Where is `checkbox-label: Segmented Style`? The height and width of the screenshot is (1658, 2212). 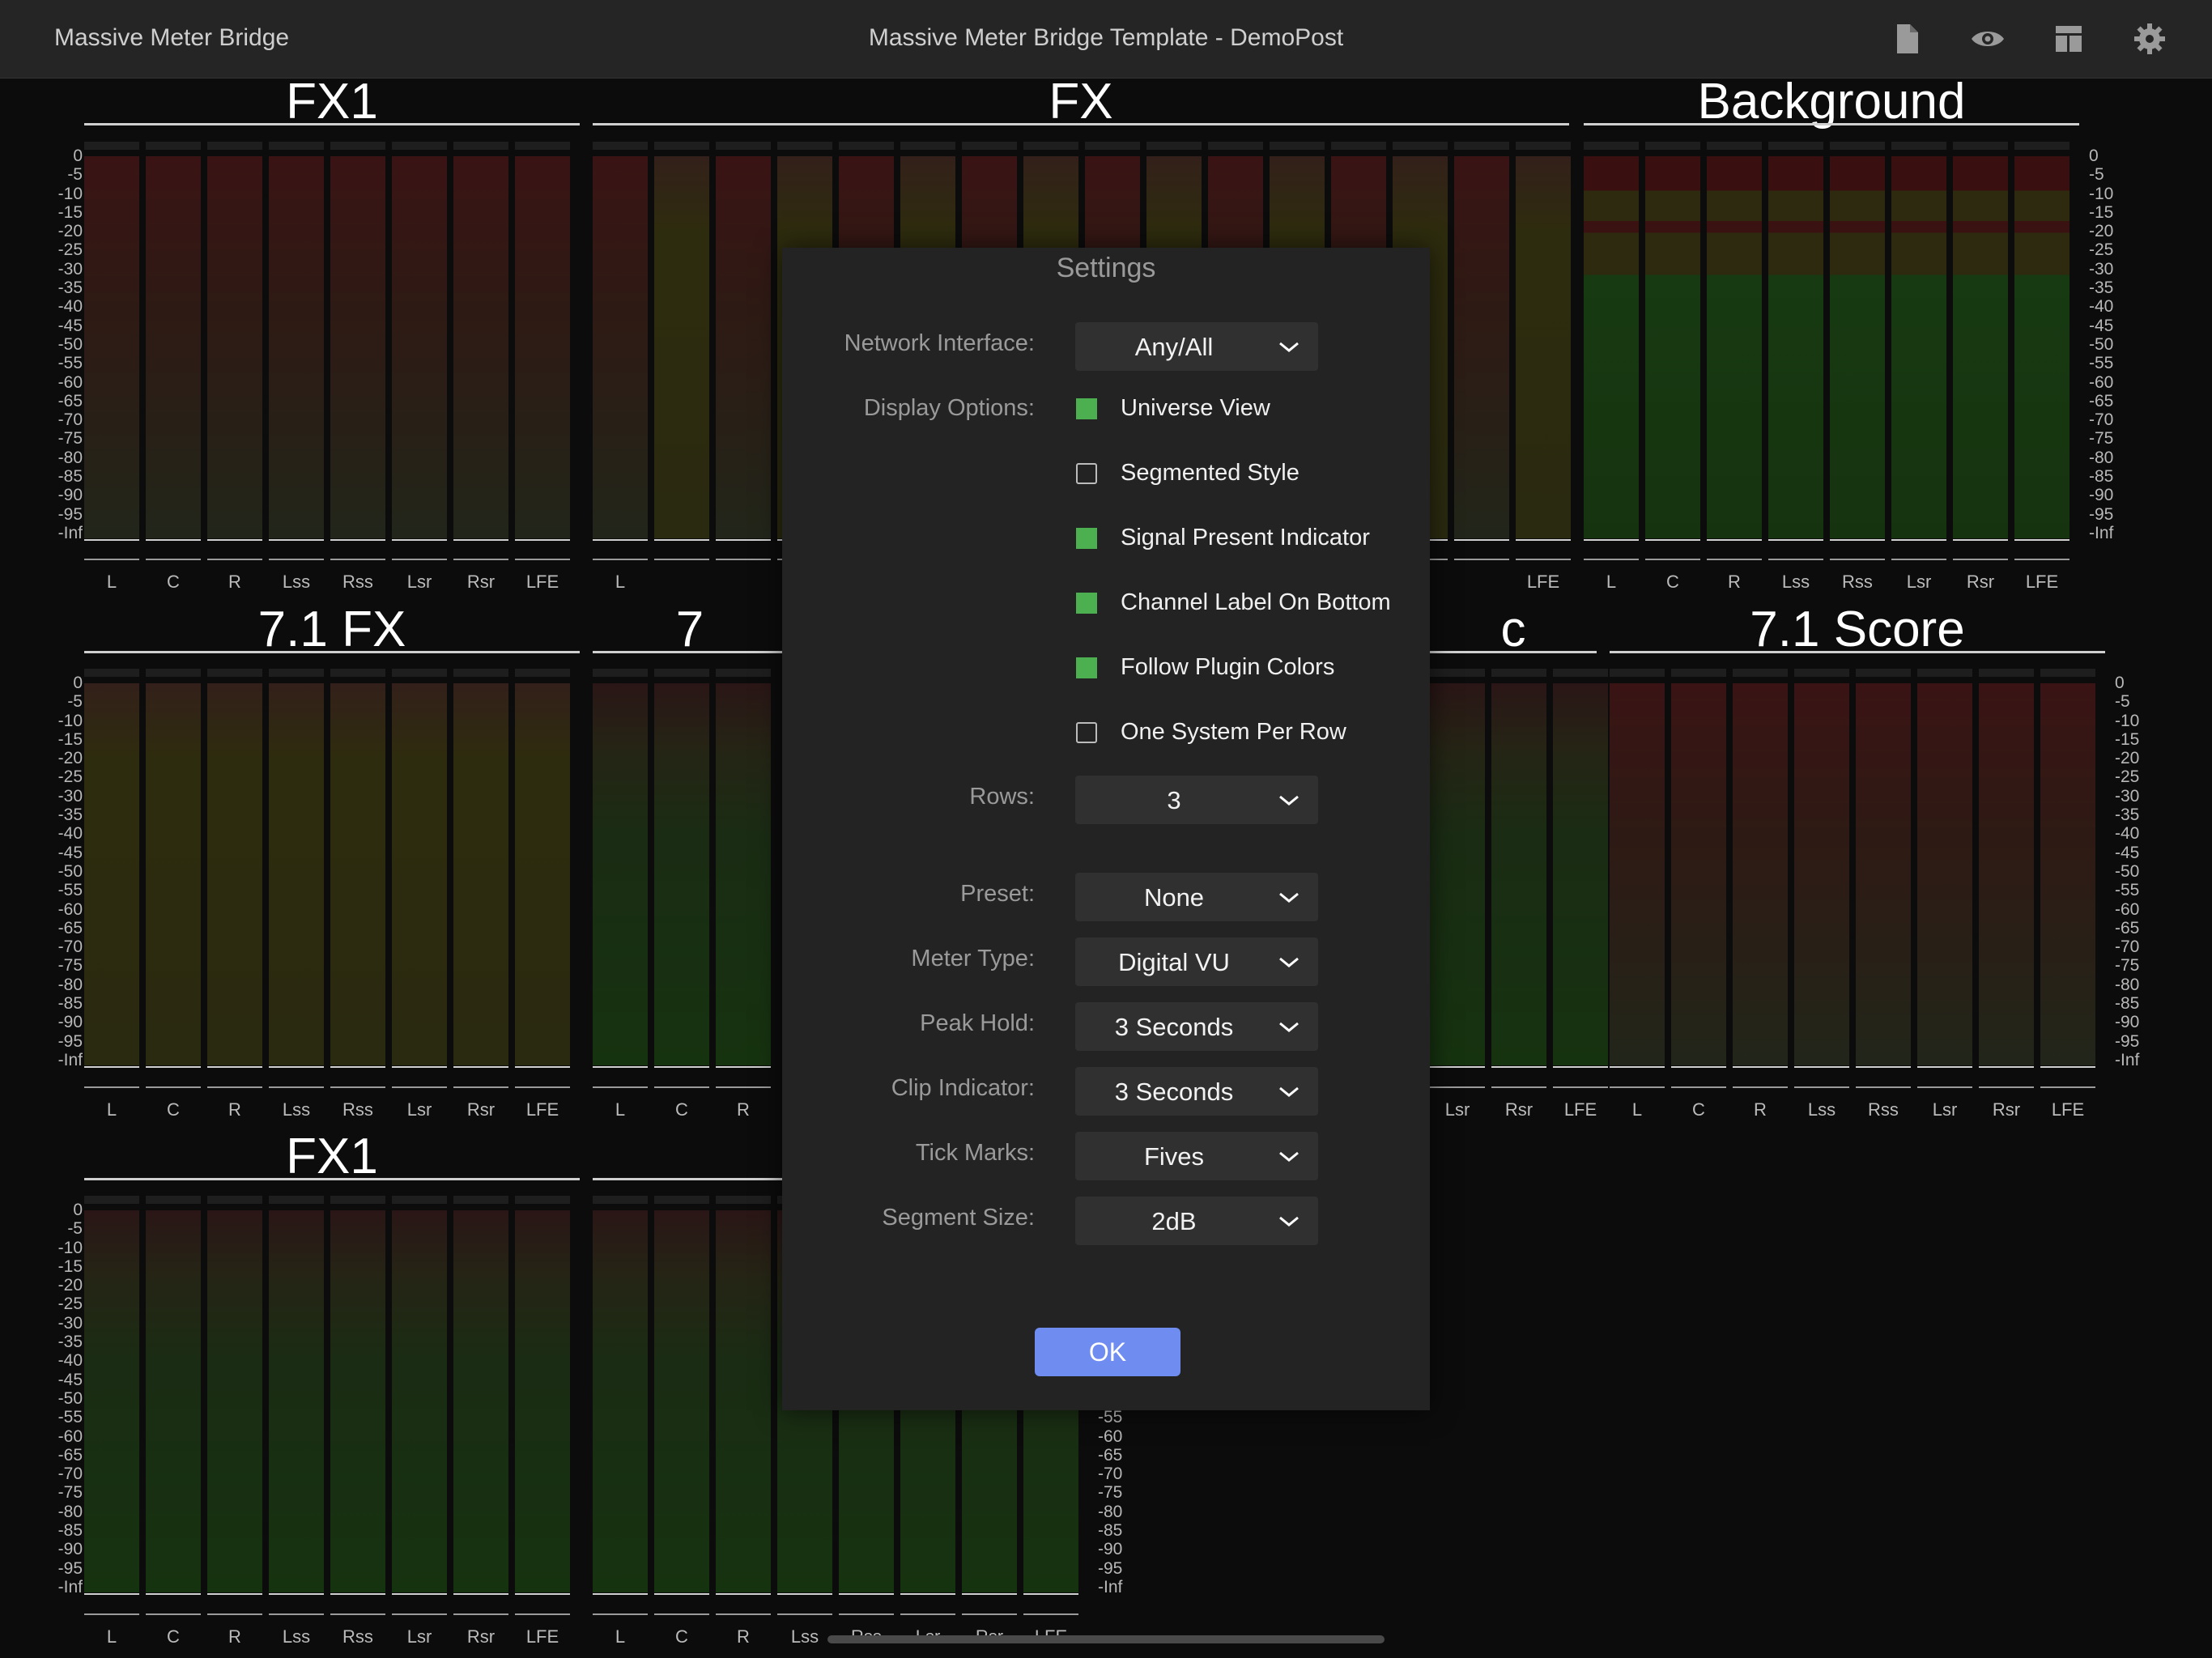 checkbox-label: Segmented Style is located at coordinates (1211, 473).